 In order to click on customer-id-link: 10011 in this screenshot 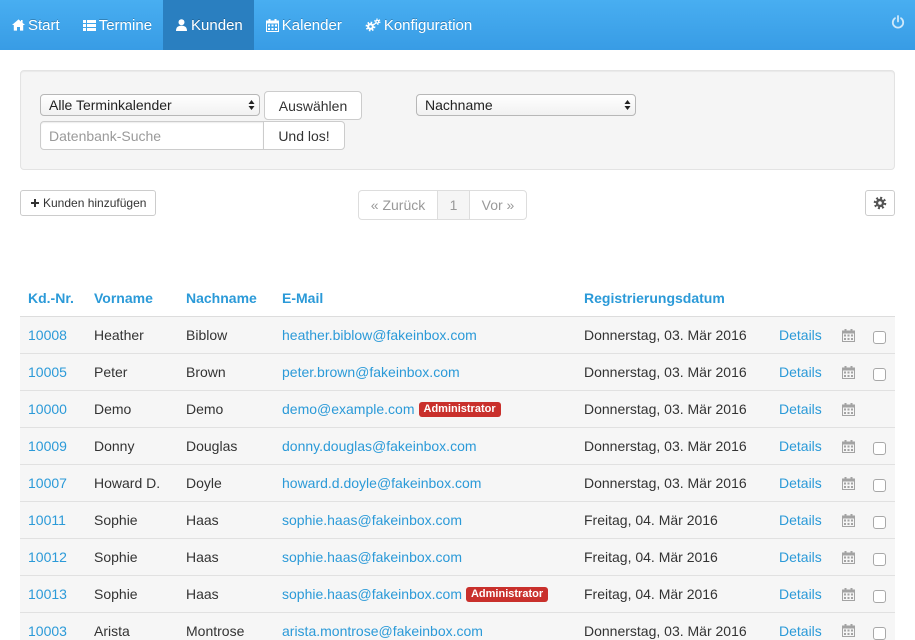, I will do `click(47, 520)`.